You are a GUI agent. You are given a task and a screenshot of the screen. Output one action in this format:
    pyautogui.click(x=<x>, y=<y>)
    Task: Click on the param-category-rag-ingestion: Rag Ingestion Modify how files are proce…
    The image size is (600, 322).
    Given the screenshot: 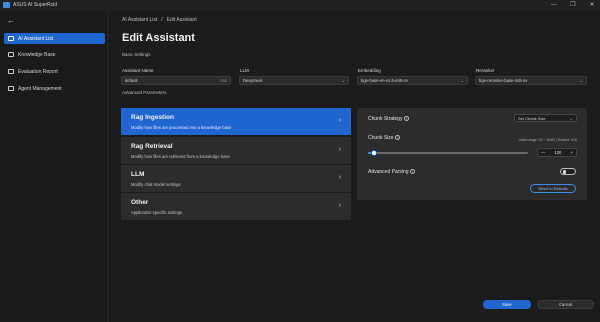 What is the action you would take?
    pyautogui.click(x=236, y=122)
    